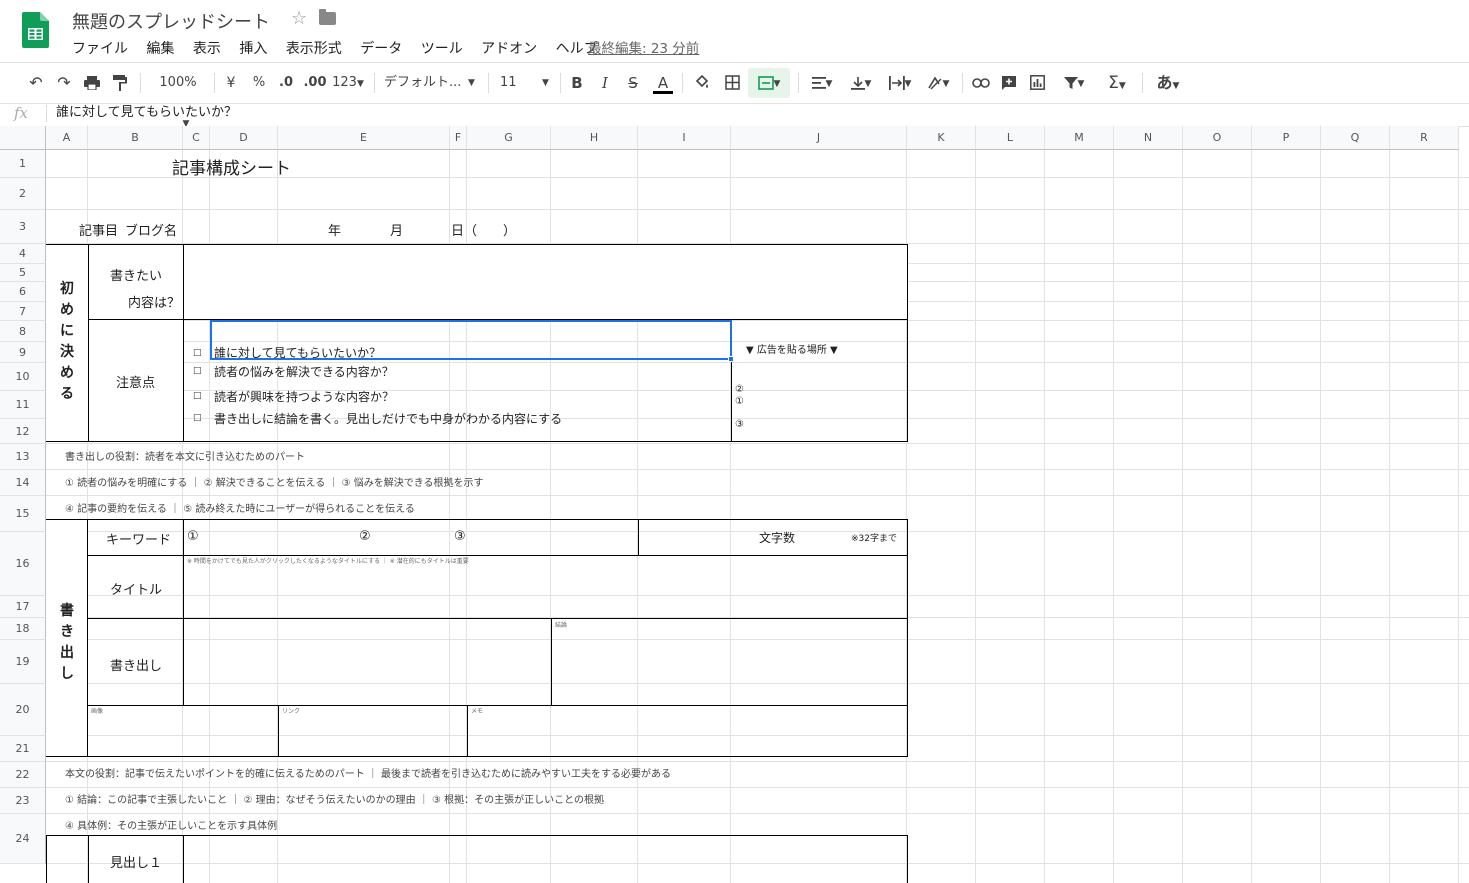 This screenshot has width=1469, height=883. Describe the element at coordinates (1424, 138) in the screenshot. I see `column-header-r: R` at that location.